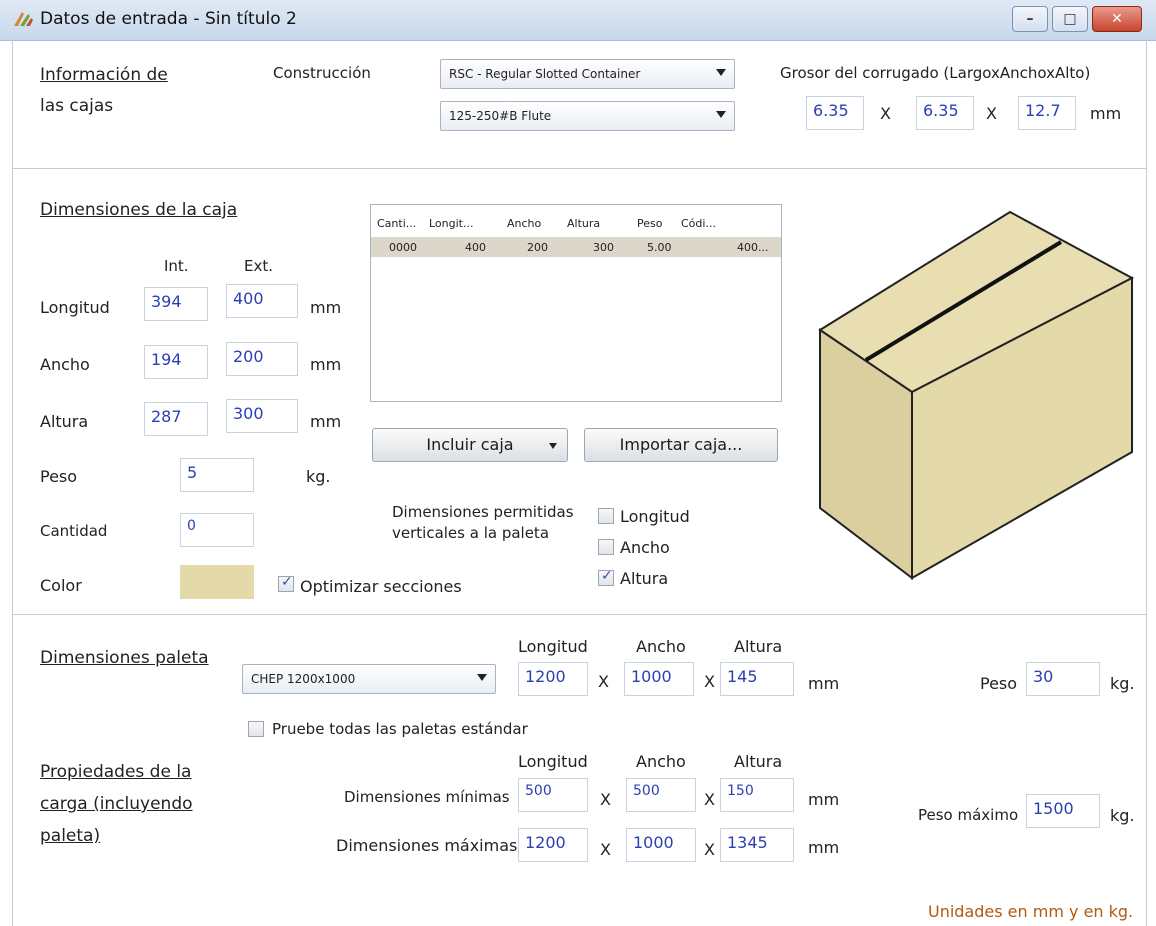  What do you see at coordinates (217, 582) in the screenshot?
I see `color-swatch` at bounding box center [217, 582].